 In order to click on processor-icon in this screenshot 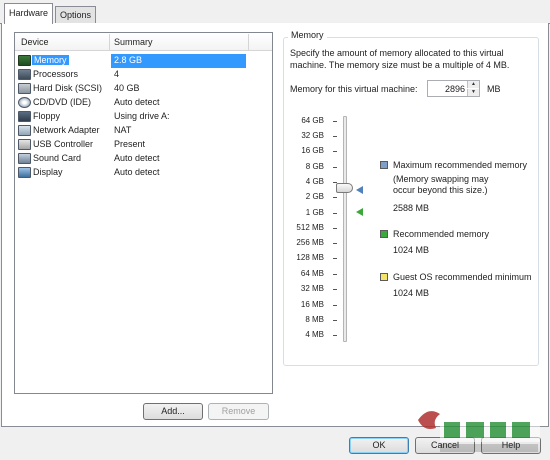, I will do `click(24, 74)`.